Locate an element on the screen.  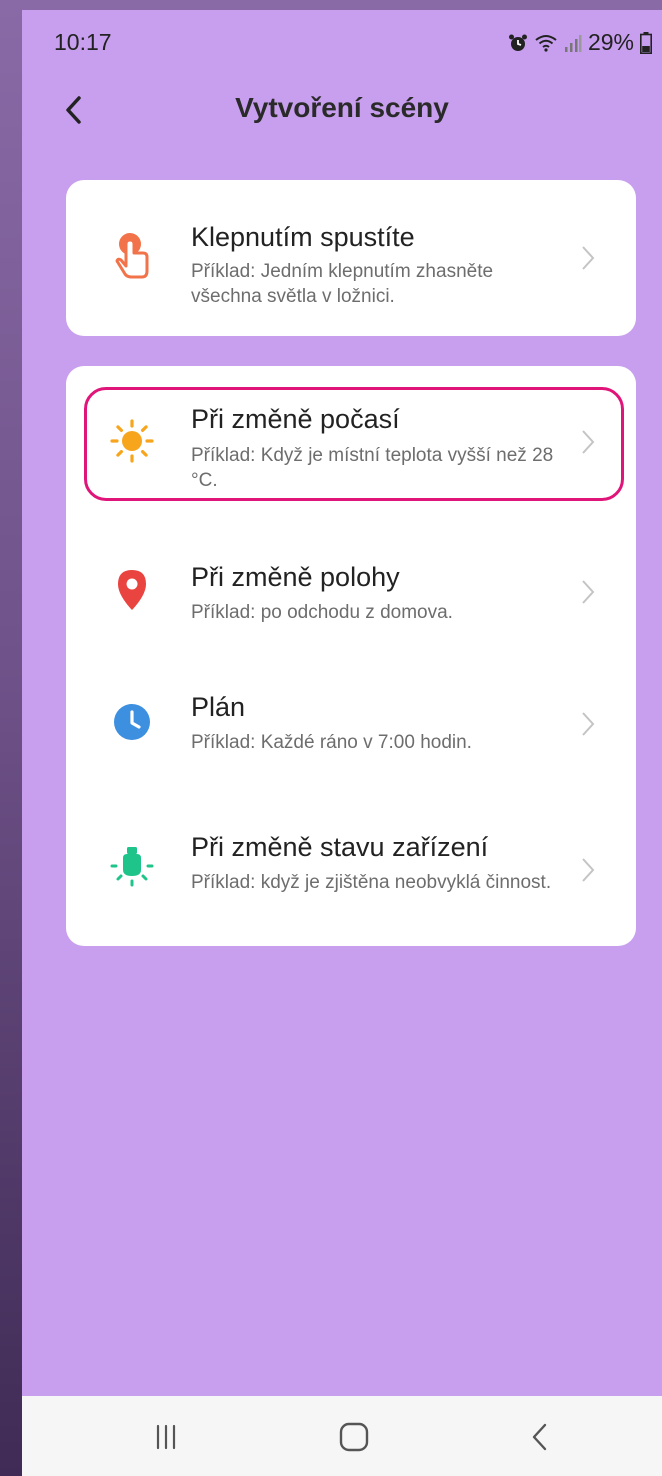
status-icons: 29% is located at coordinates (580, 42).